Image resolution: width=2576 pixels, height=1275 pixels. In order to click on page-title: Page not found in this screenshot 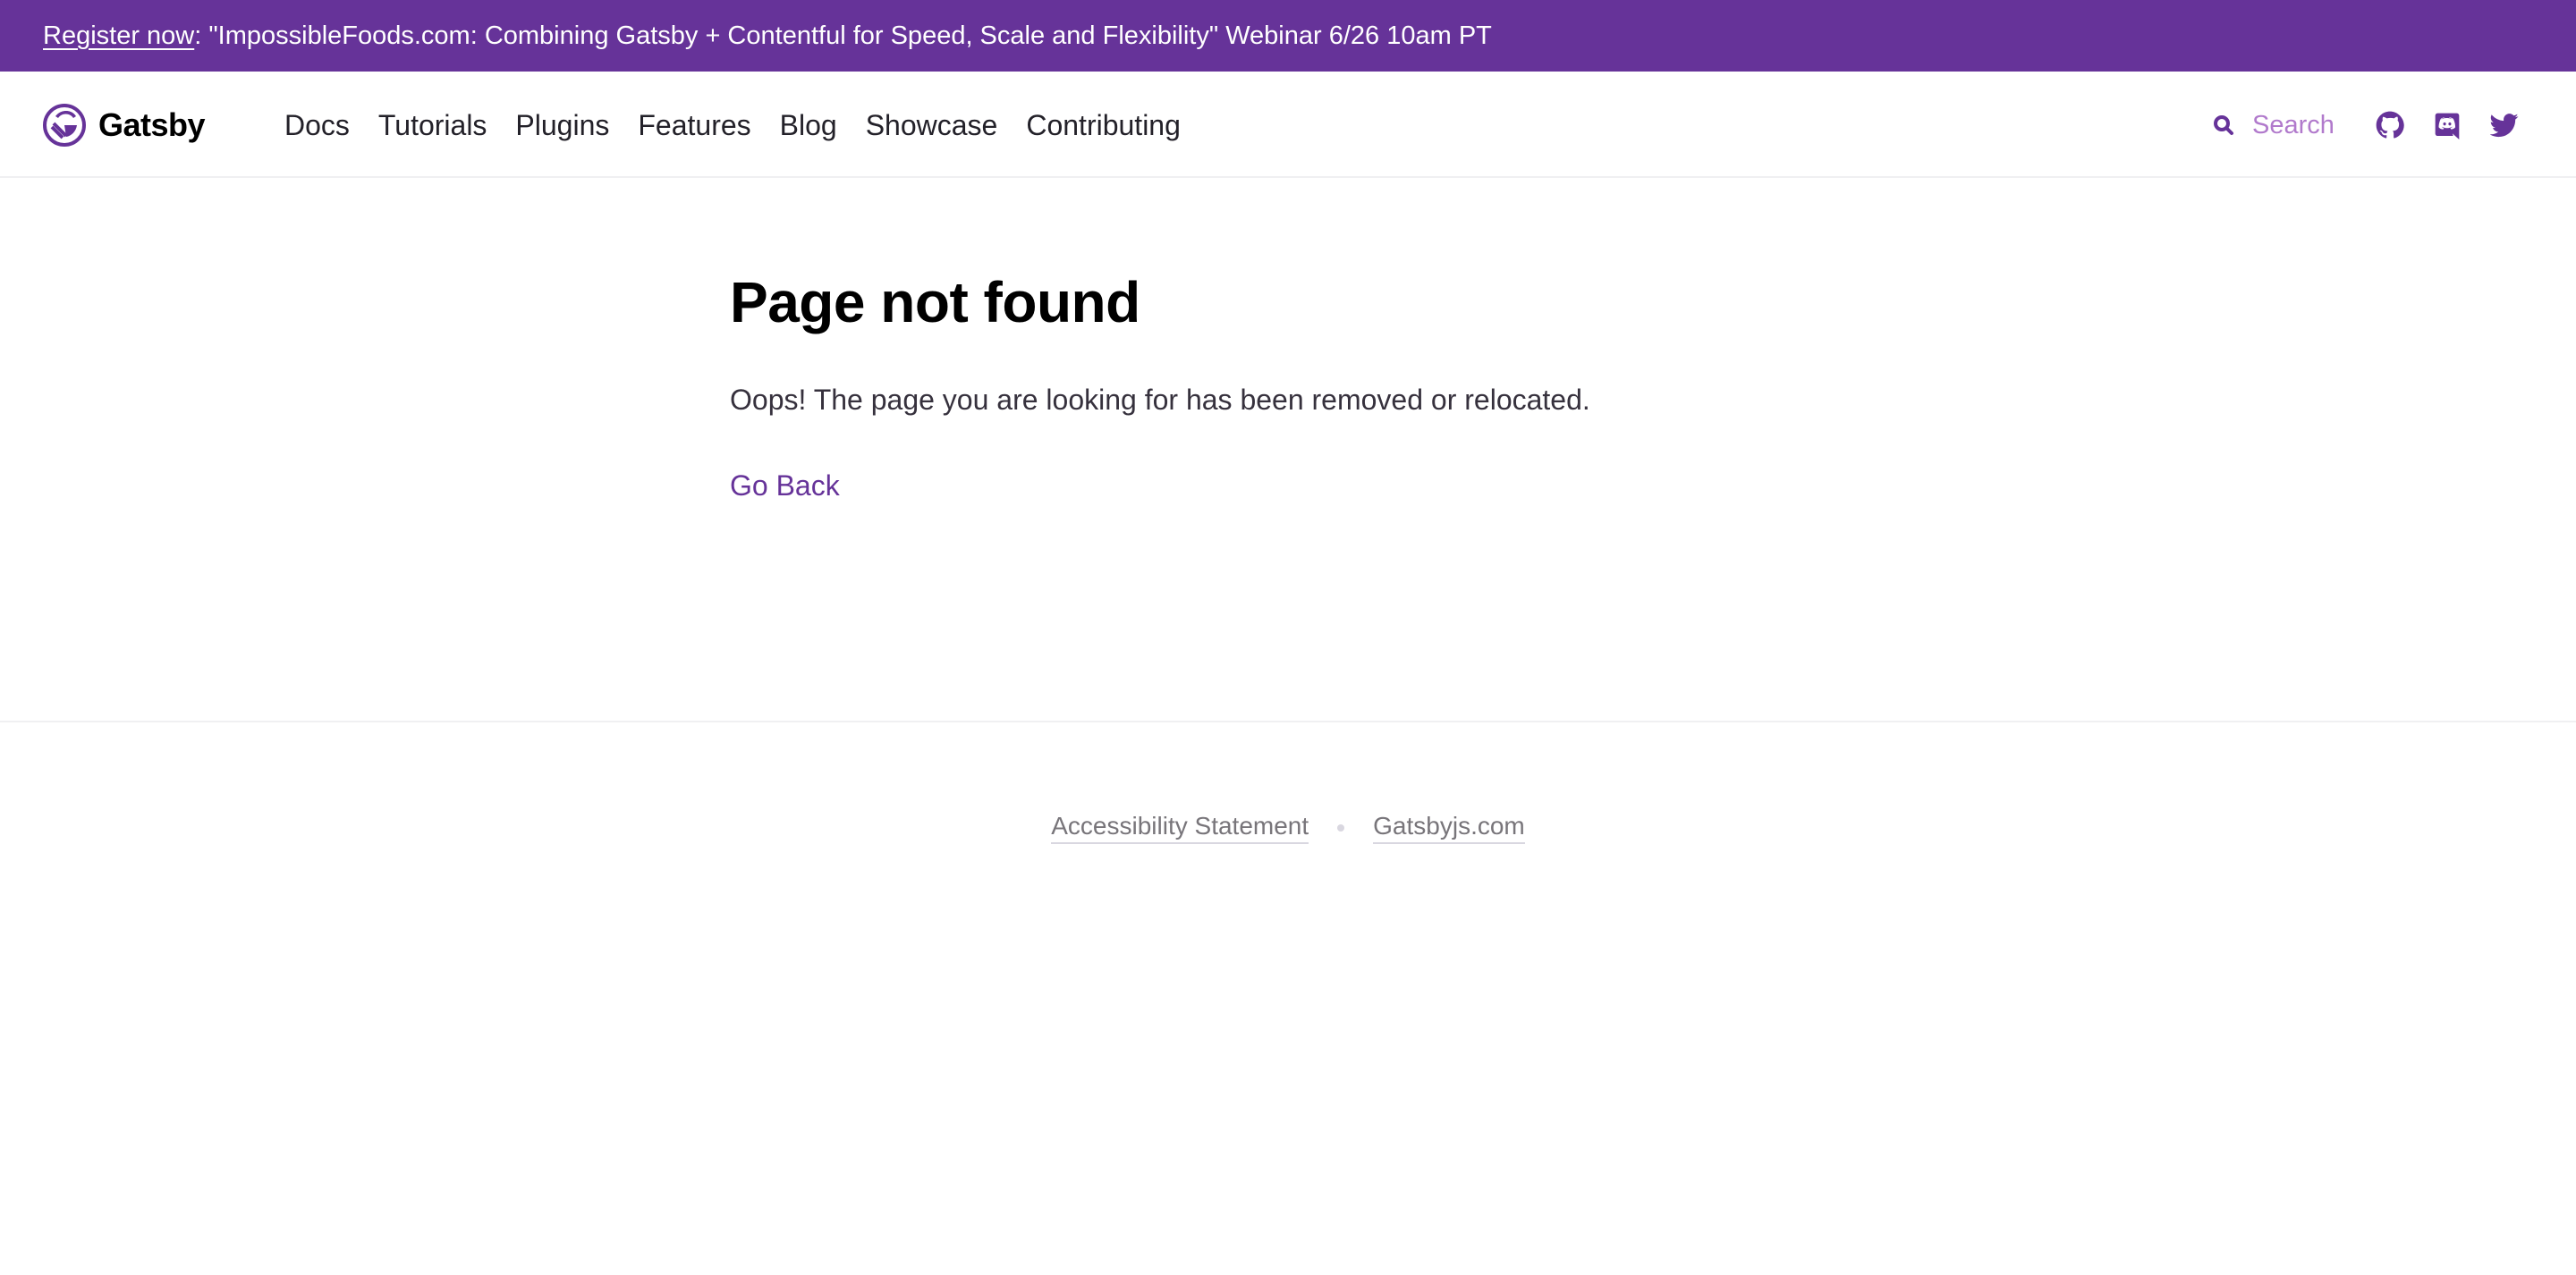, I will do `click(935, 302)`.